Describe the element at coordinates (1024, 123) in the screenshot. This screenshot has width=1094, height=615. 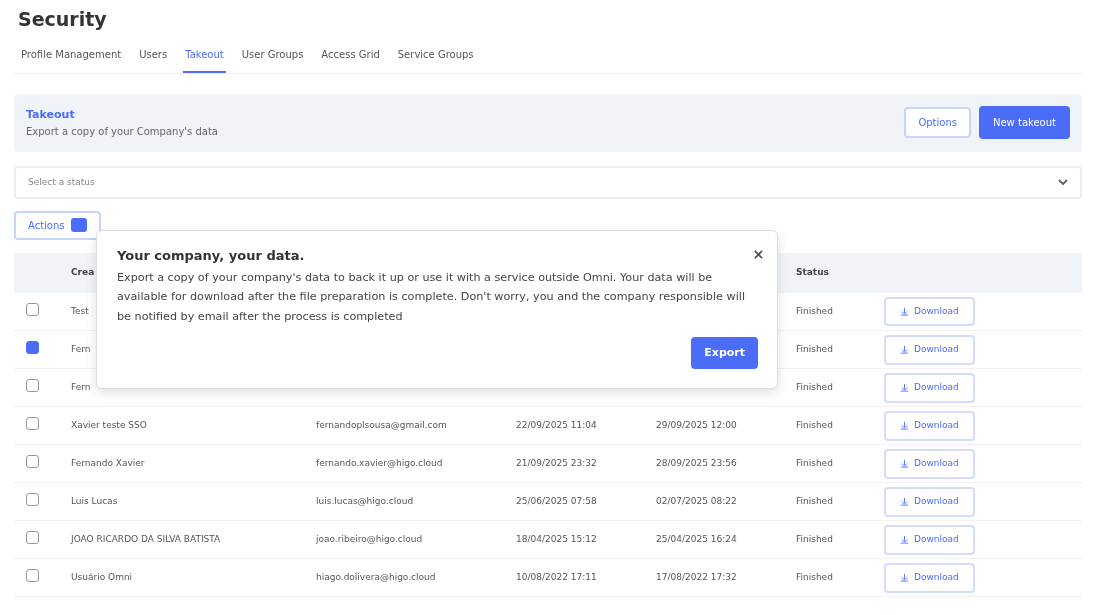
I see `new-button: New takeout` at that location.